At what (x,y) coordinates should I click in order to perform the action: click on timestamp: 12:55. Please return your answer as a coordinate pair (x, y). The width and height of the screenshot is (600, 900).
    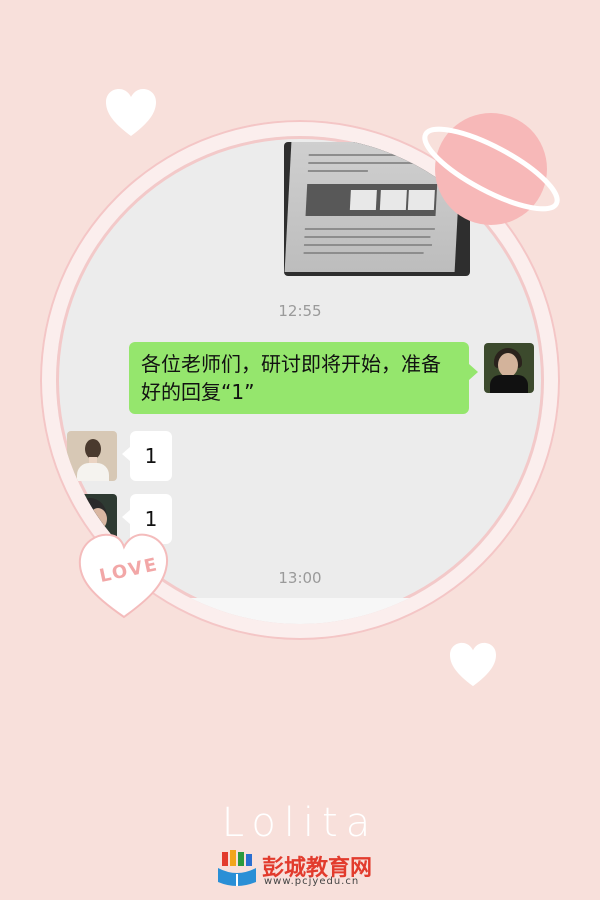
    Looking at the image, I should click on (300, 311).